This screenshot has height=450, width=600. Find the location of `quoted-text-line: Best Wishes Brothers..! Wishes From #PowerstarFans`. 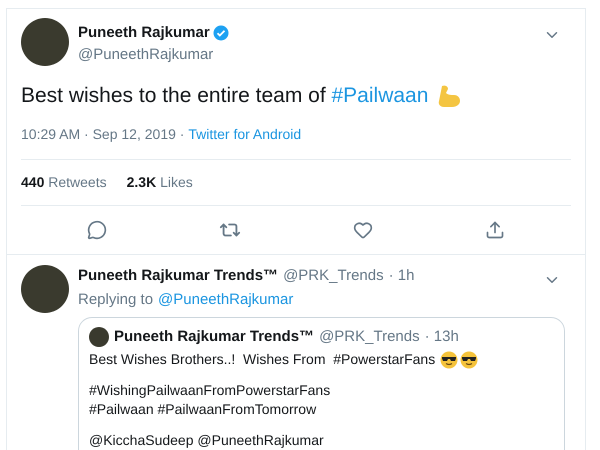

quoted-text-line: Best Wishes Brothers..! Wishes From #PowerstarFans is located at coordinates (262, 359).